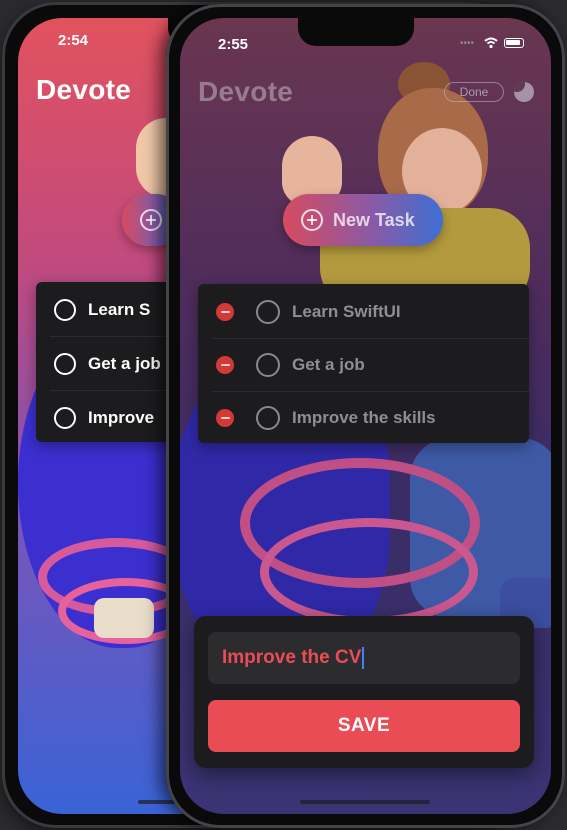  What do you see at coordinates (374, 219) in the screenshot?
I see `new-task-label: New Task` at bounding box center [374, 219].